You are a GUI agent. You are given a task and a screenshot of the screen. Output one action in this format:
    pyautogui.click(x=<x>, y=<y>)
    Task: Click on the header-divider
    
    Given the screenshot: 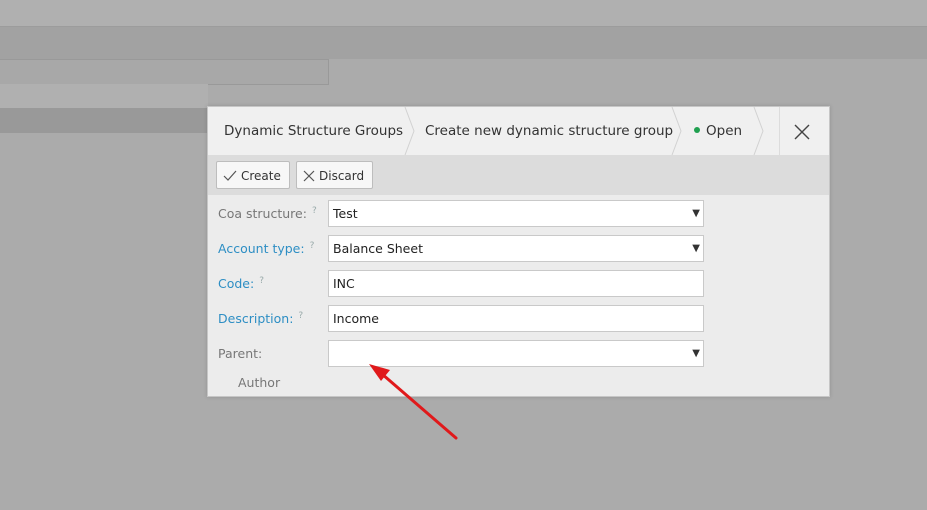 What is the action you would take?
    pyautogui.click(x=779, y=131)
    